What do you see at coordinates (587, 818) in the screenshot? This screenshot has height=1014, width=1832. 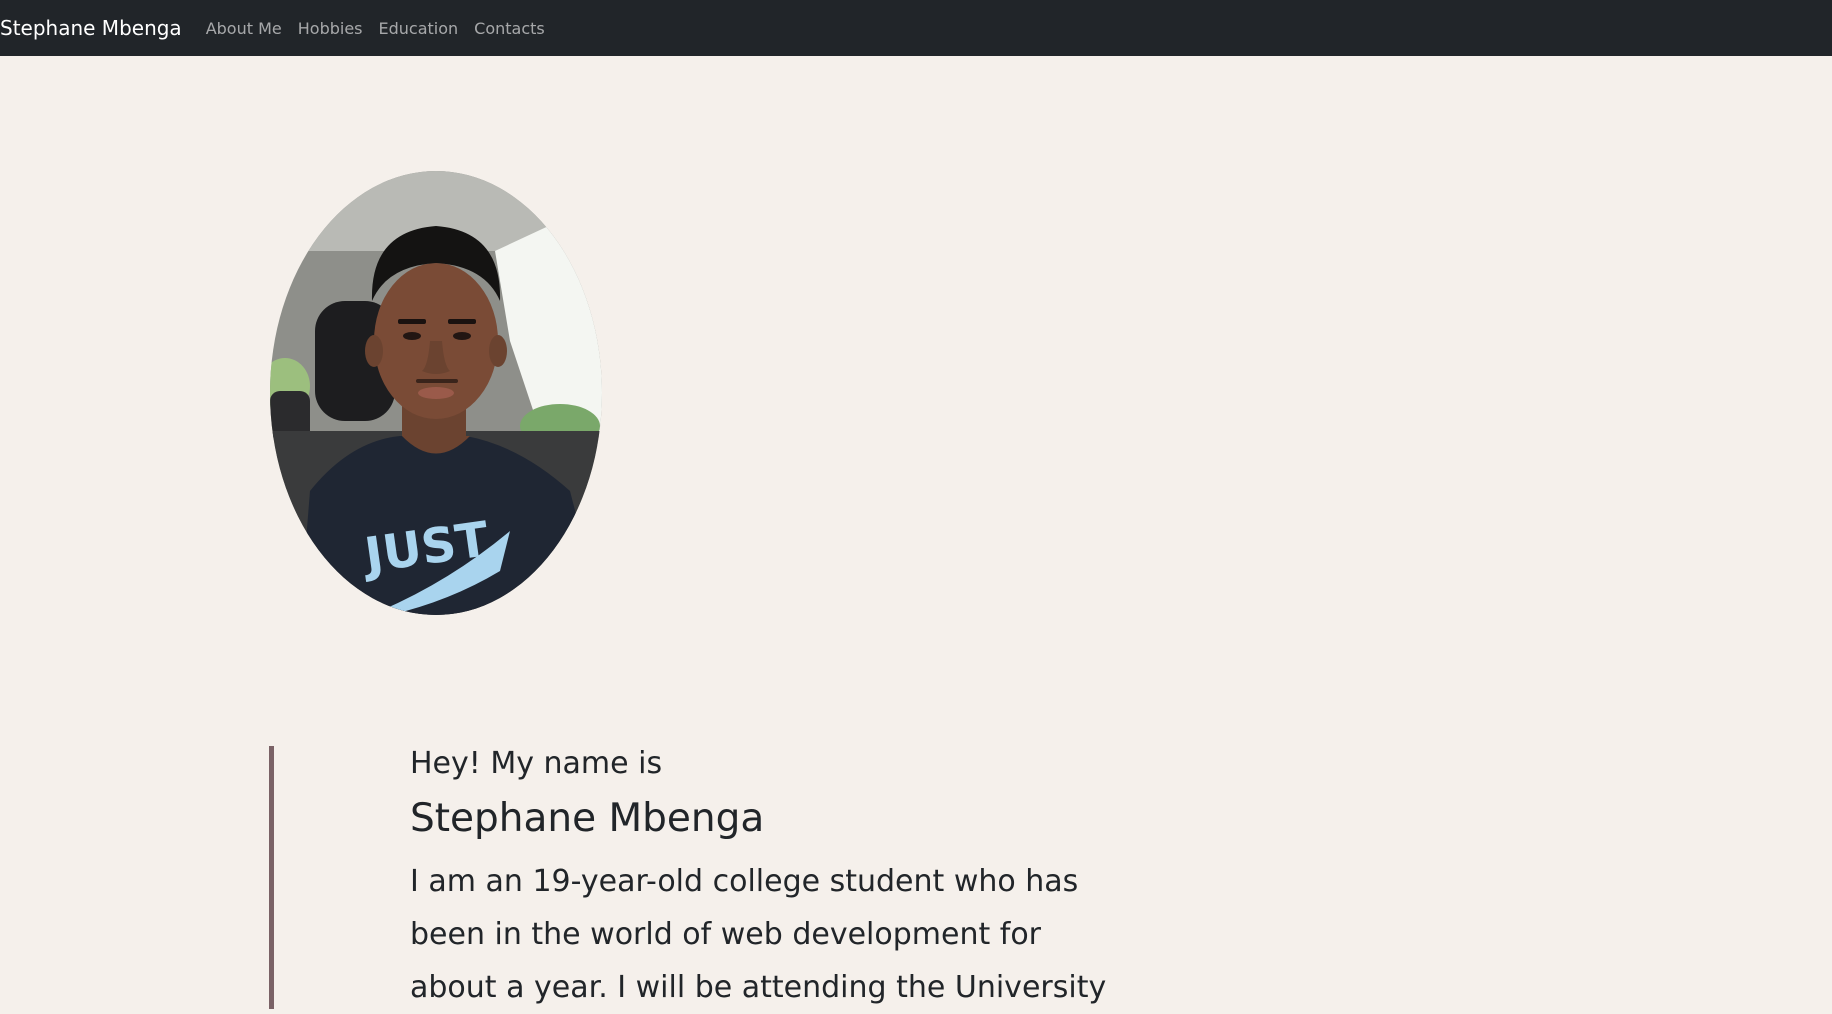 I see `intro-name-heading: Stephane Mbenga` at bounding box center [587, 818].